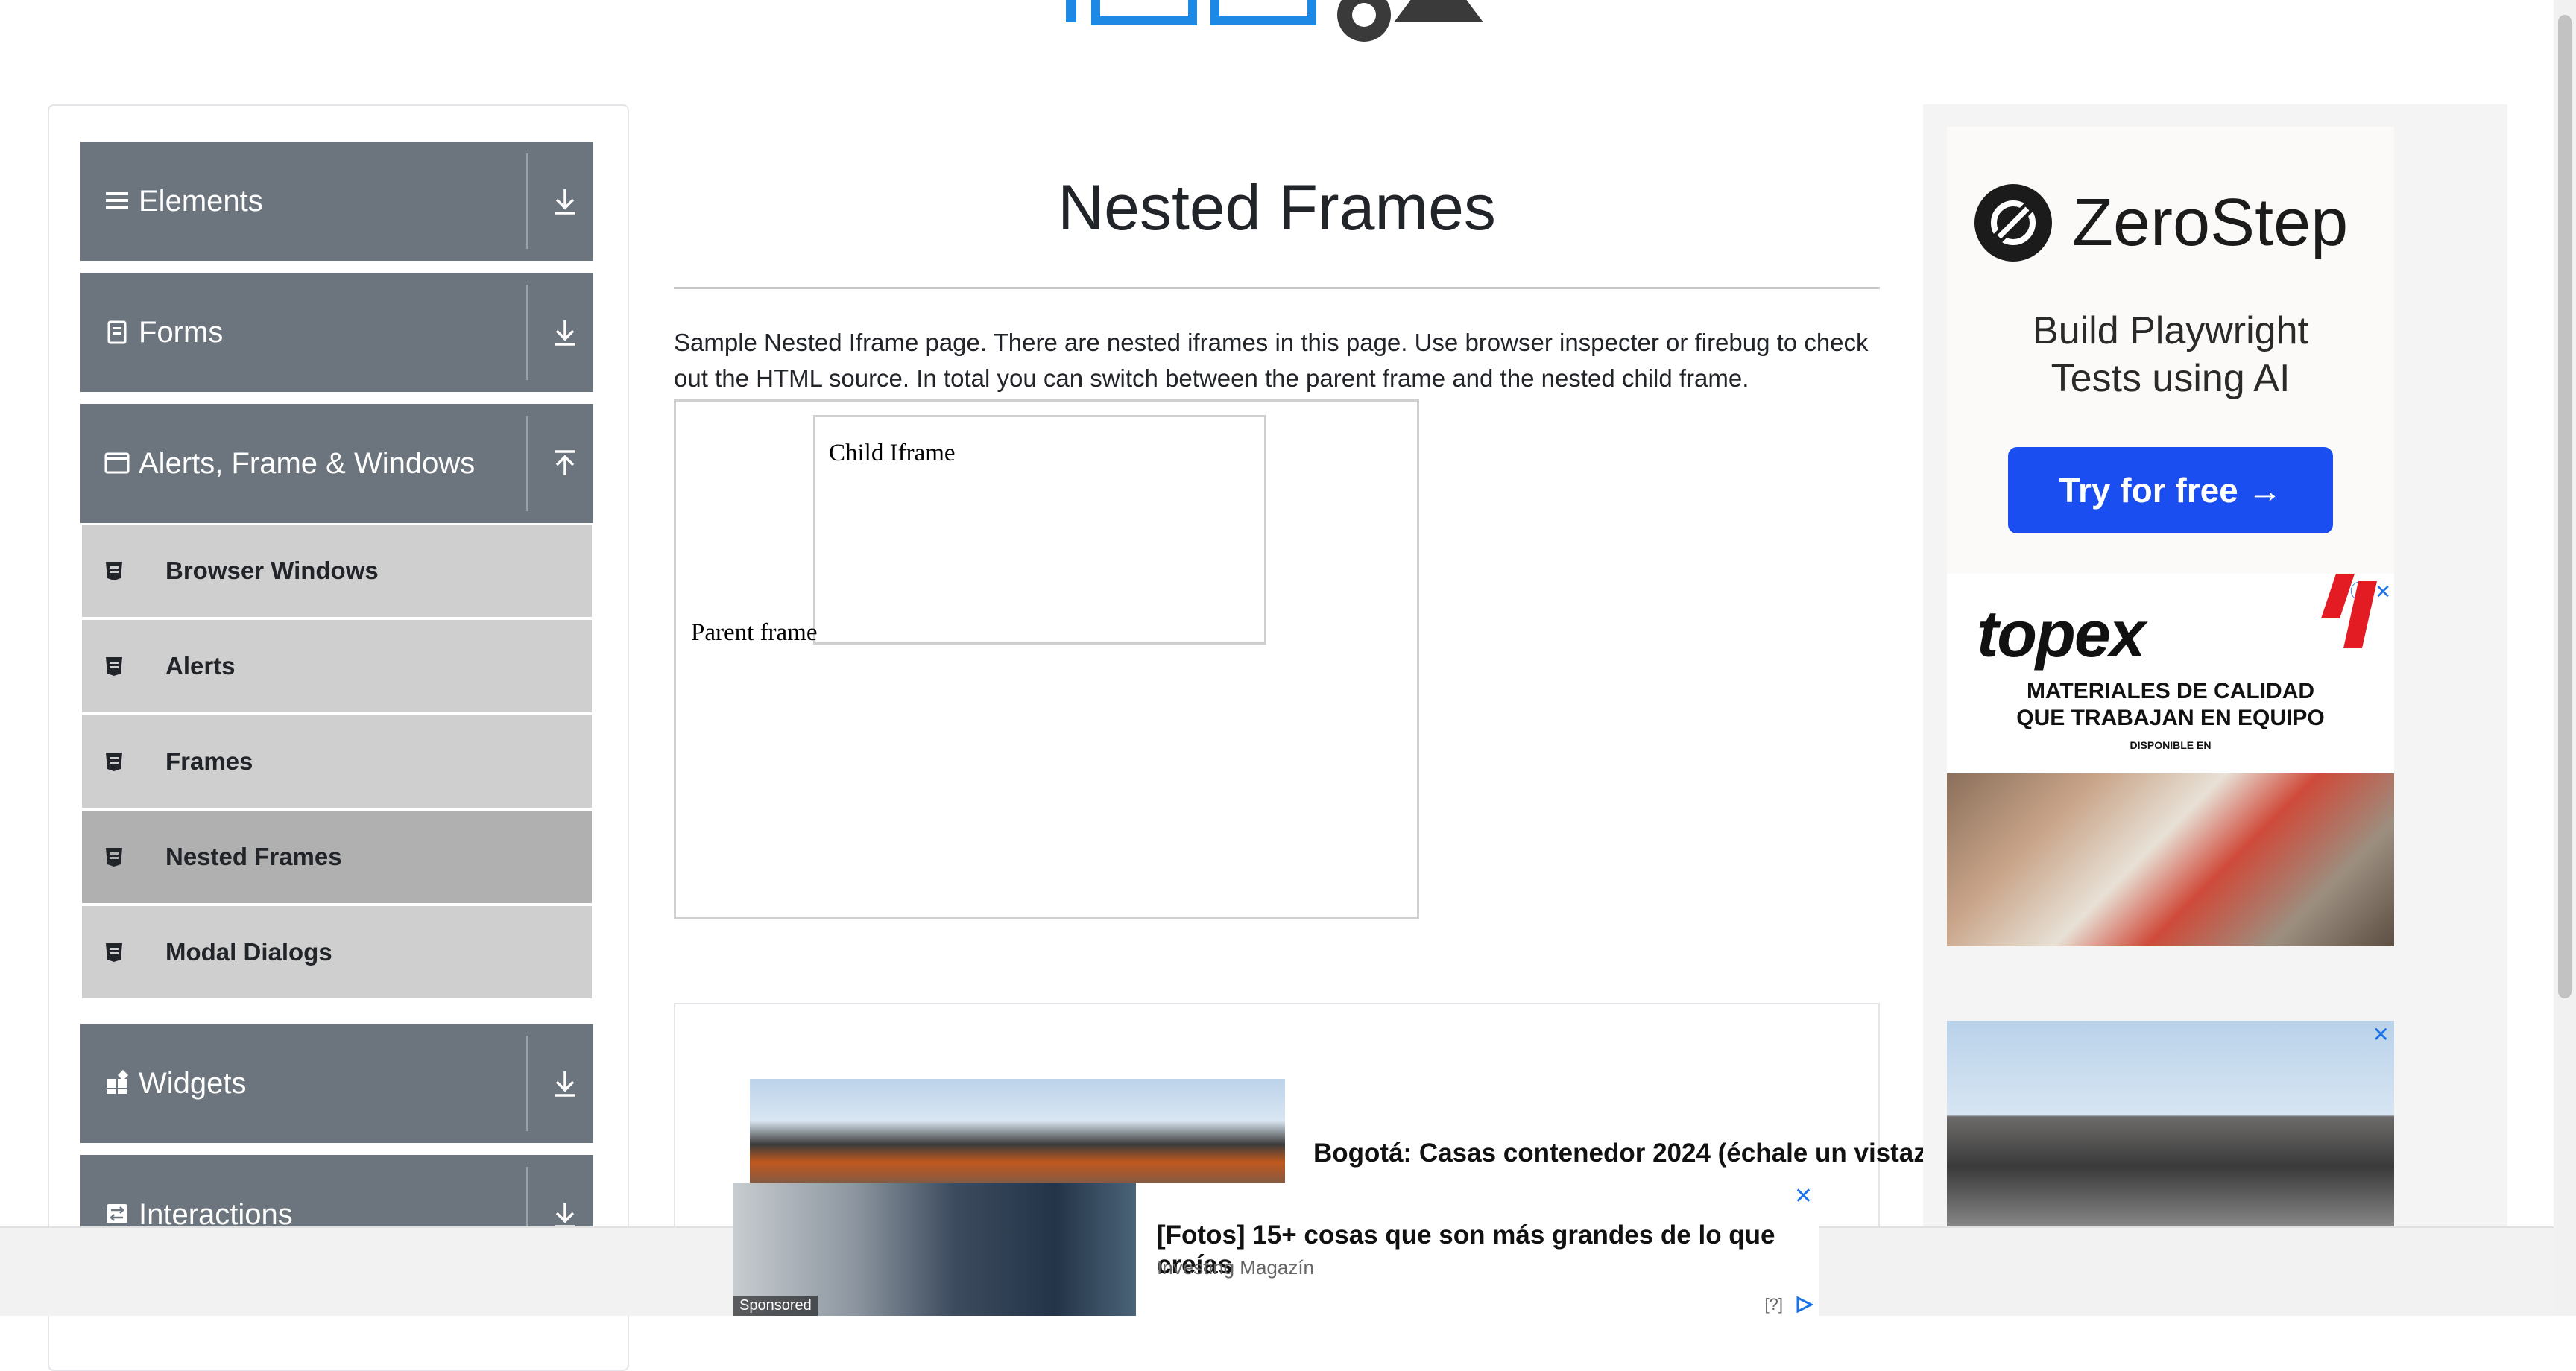 The image size is (2576, 1371). I want to click on widgets-icon, so click(118, 1082).